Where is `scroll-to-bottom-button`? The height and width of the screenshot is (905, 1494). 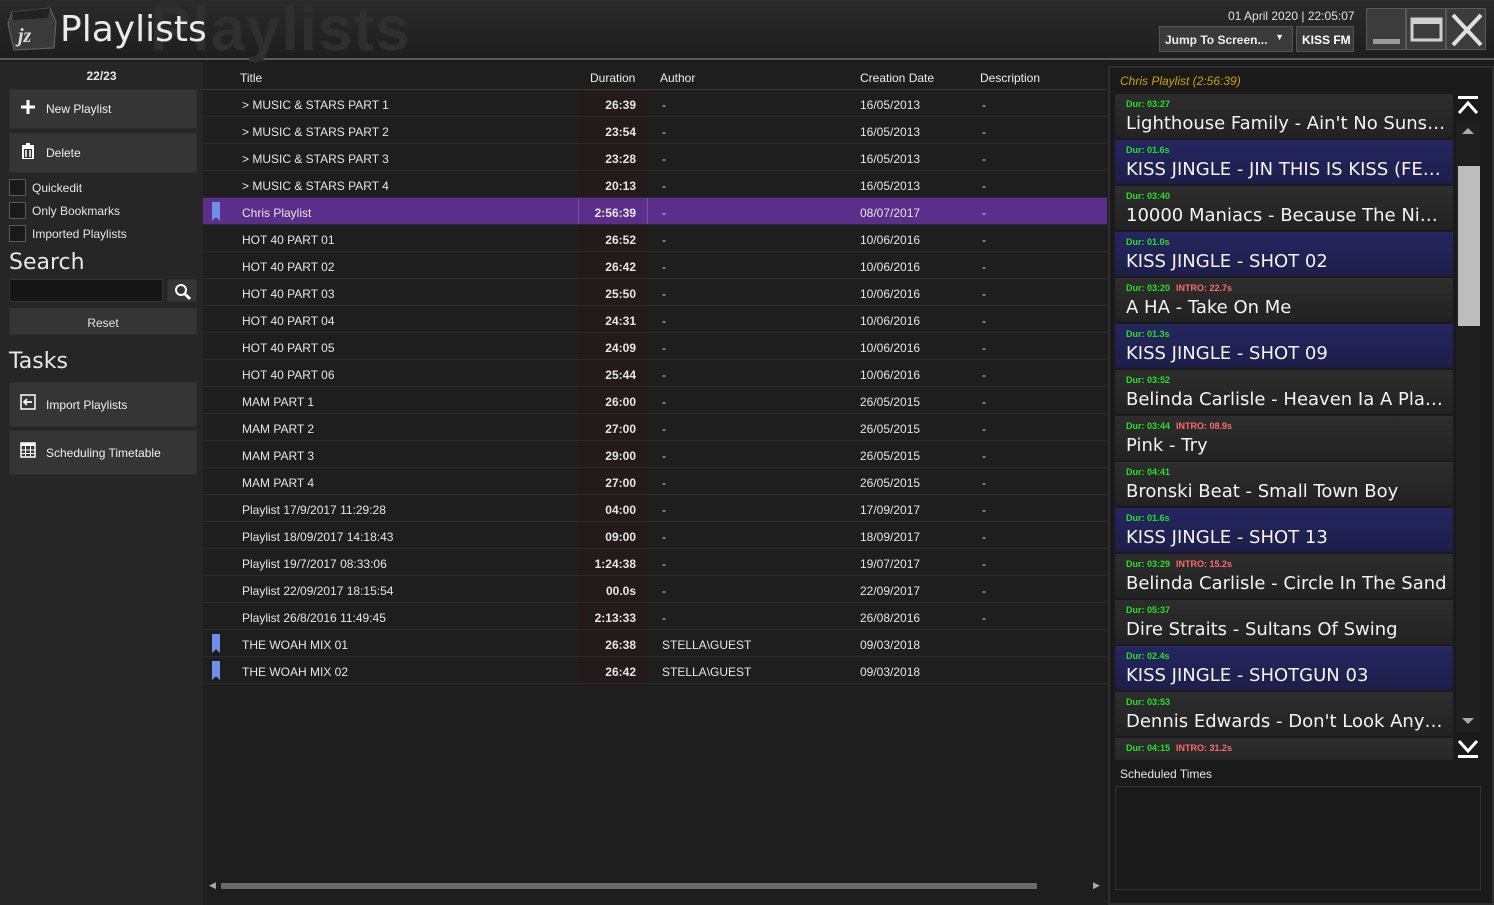
scroll-to-bottom-button is located at coordinates (1468, 748).